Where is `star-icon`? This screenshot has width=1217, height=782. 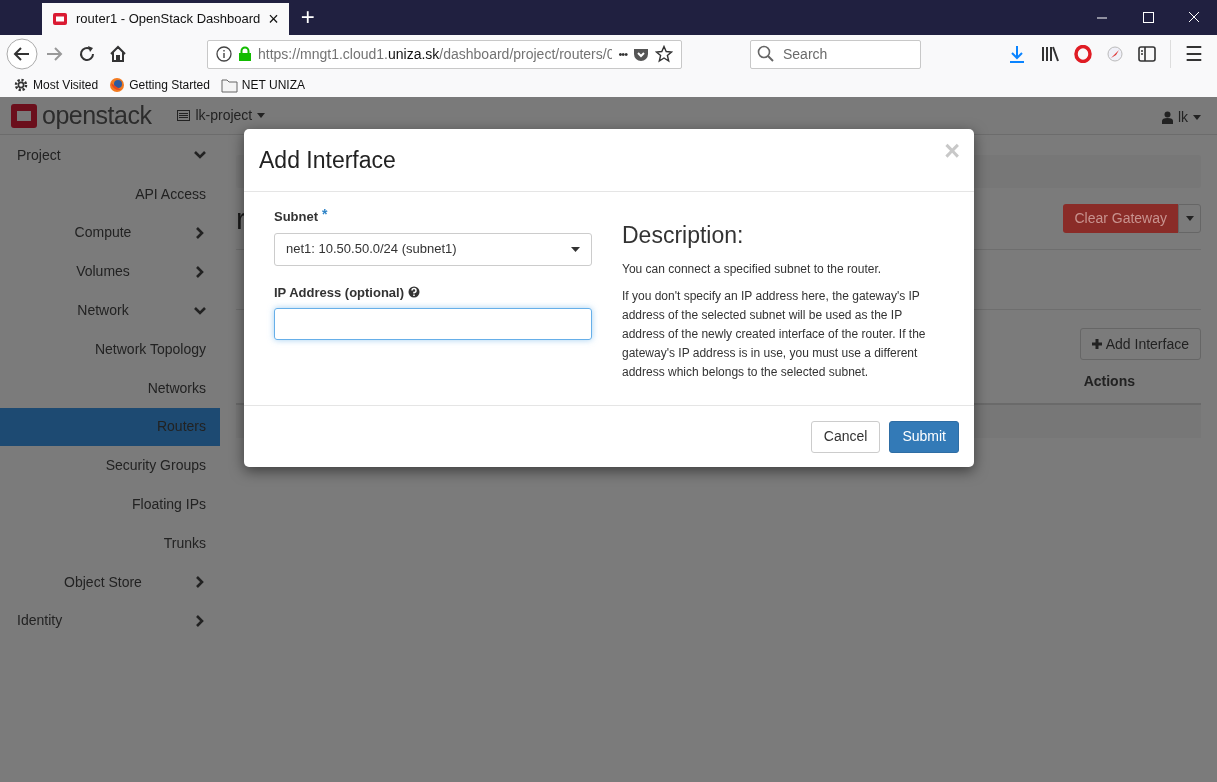 star-icon is located at coordinates (664, 54).